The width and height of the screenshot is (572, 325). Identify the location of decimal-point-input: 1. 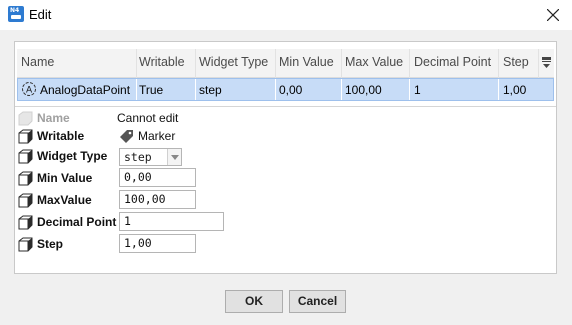
(171, 221).